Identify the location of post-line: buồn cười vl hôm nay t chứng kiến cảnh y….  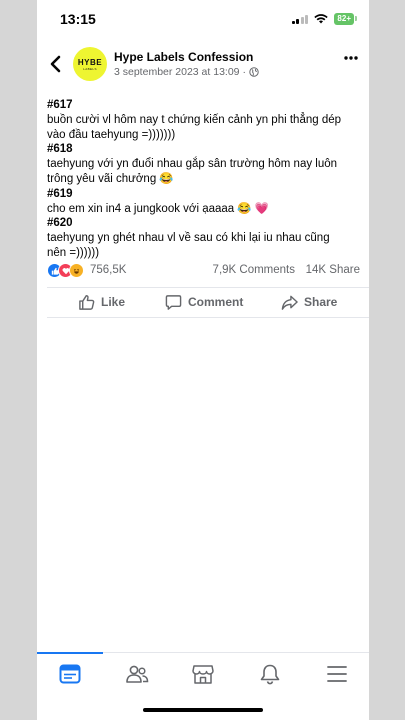
(194, 119).